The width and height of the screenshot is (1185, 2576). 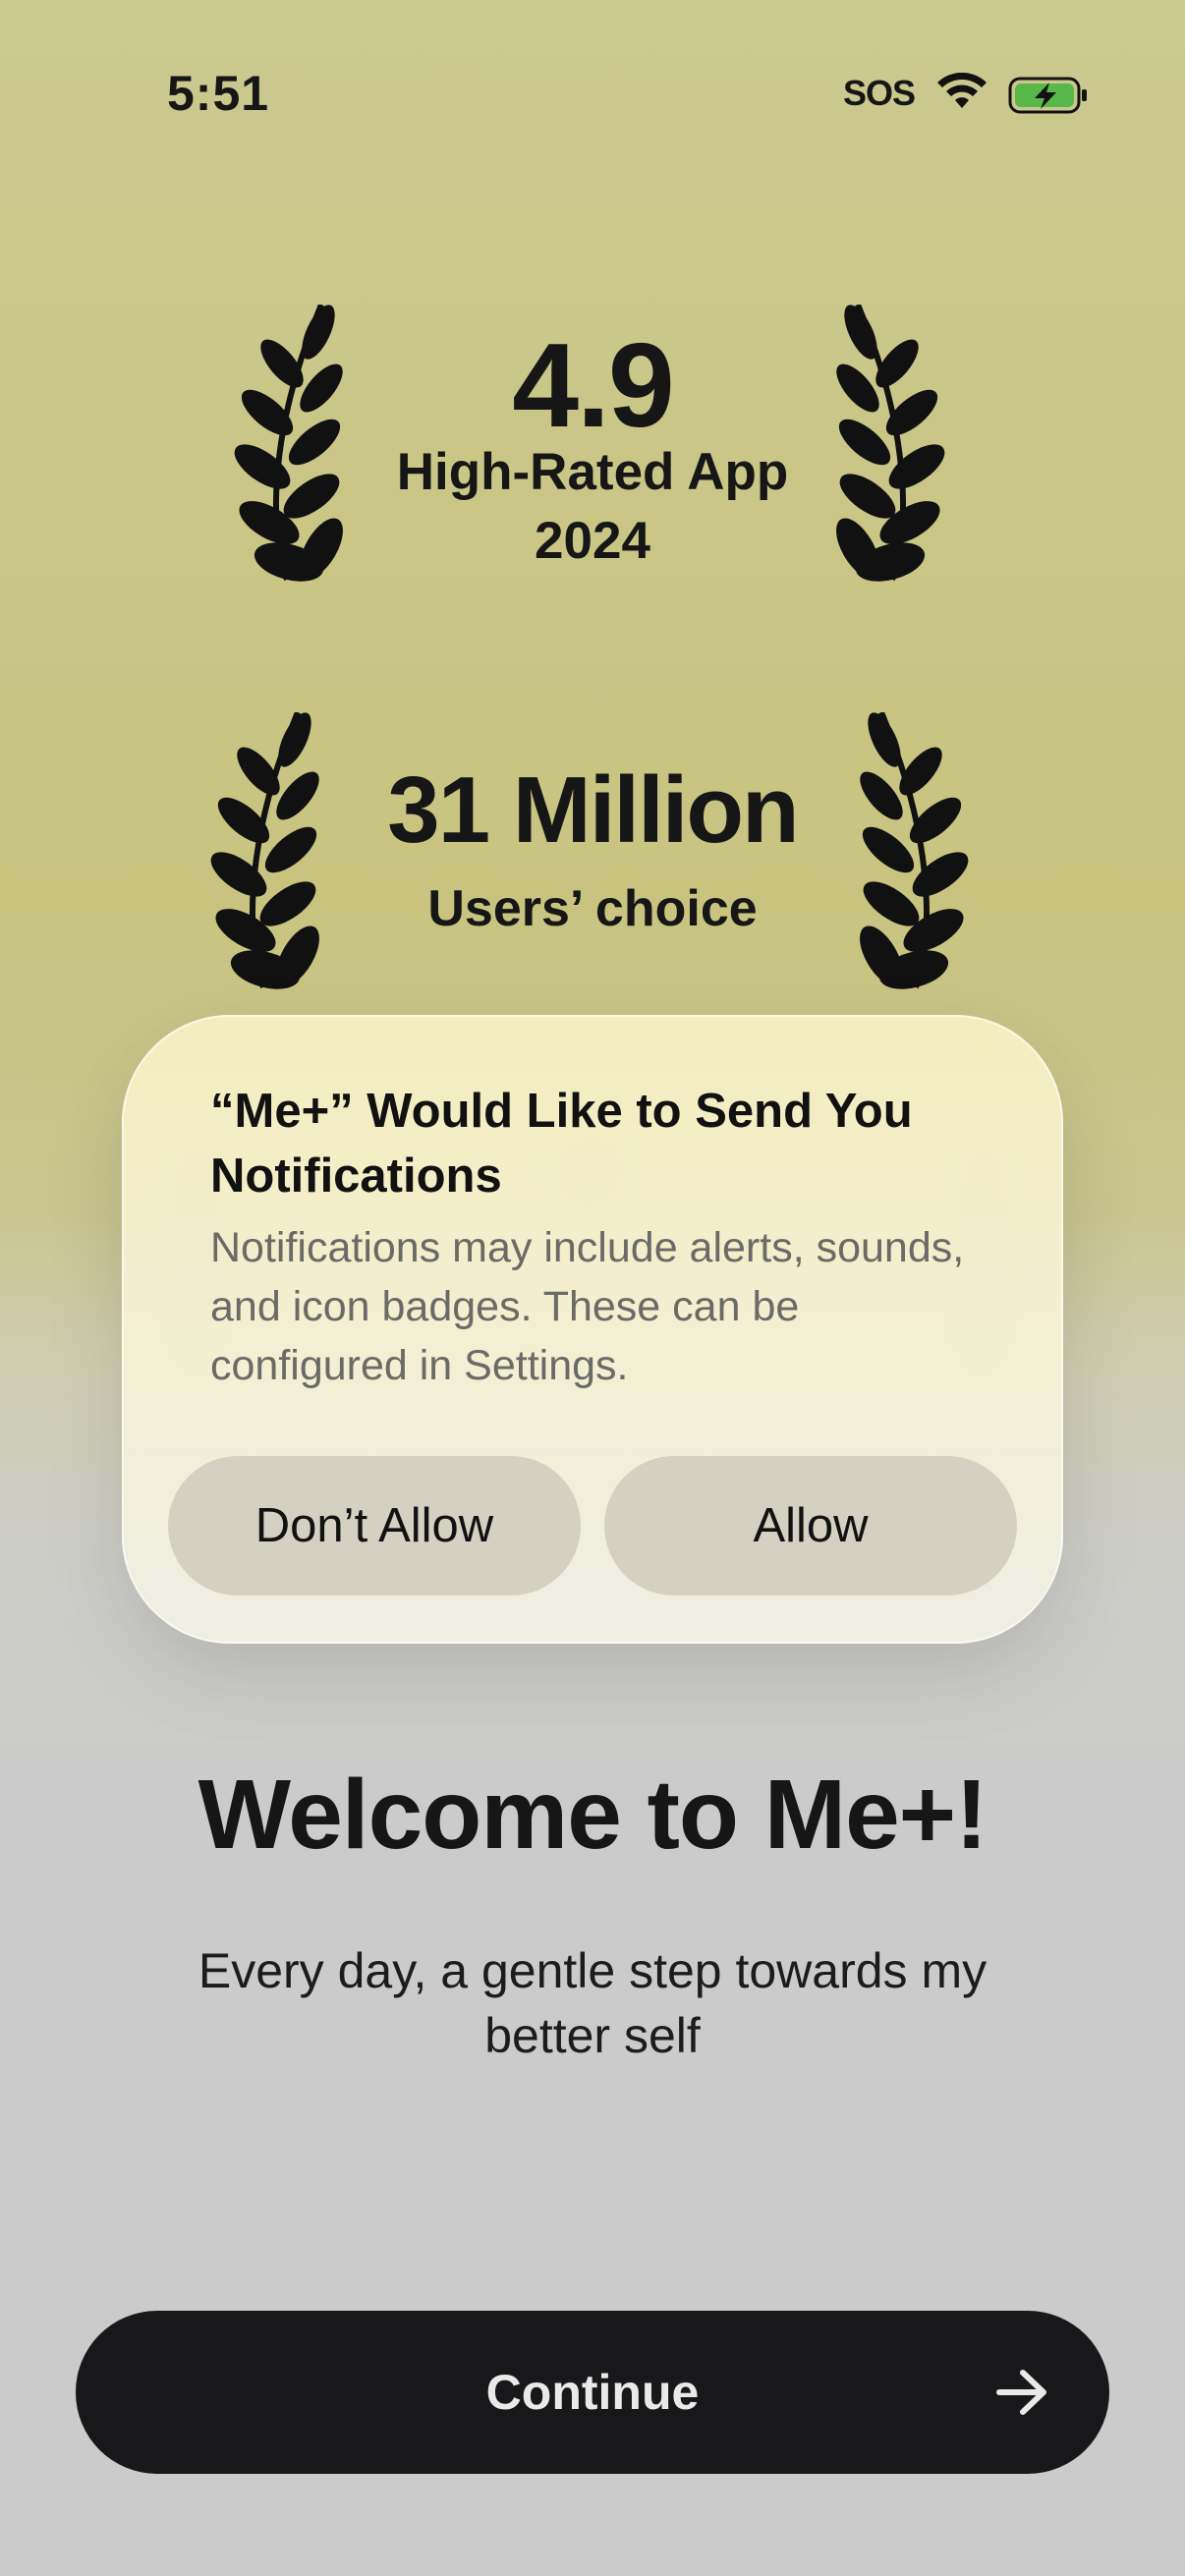 I want to click on arrow-right-icon, so click(x=1021, y=2392).